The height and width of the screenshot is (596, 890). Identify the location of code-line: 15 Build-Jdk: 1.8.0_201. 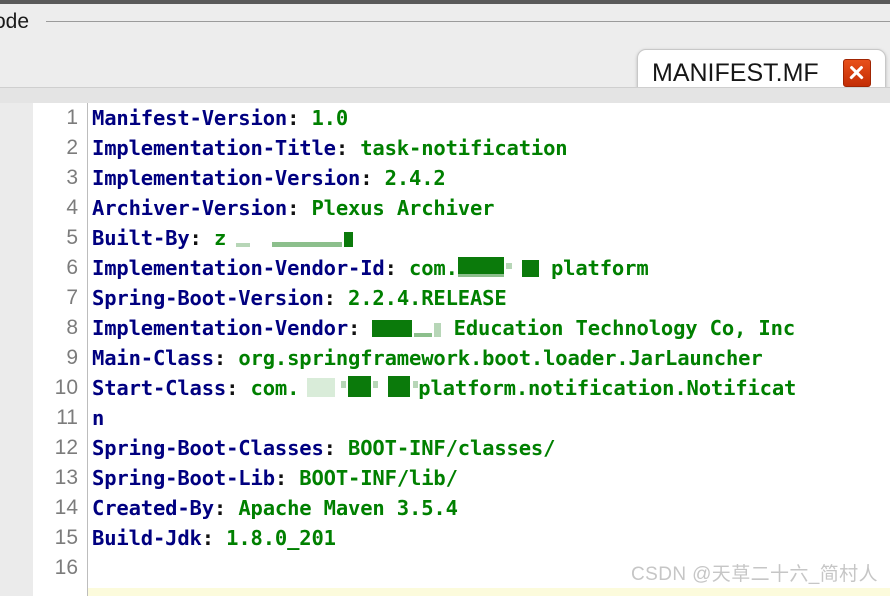
(445, 538).